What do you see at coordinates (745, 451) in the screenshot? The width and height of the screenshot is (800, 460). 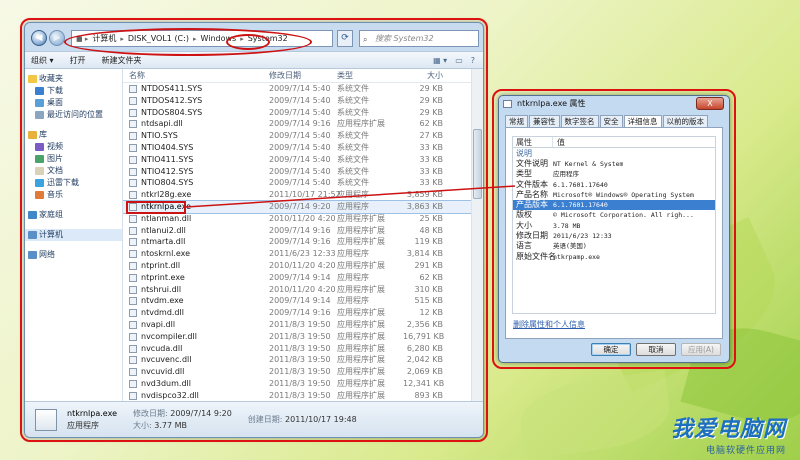 I see `watermark-subtitle: 电脑软硬件应用网` at bounding box center [745, 451].